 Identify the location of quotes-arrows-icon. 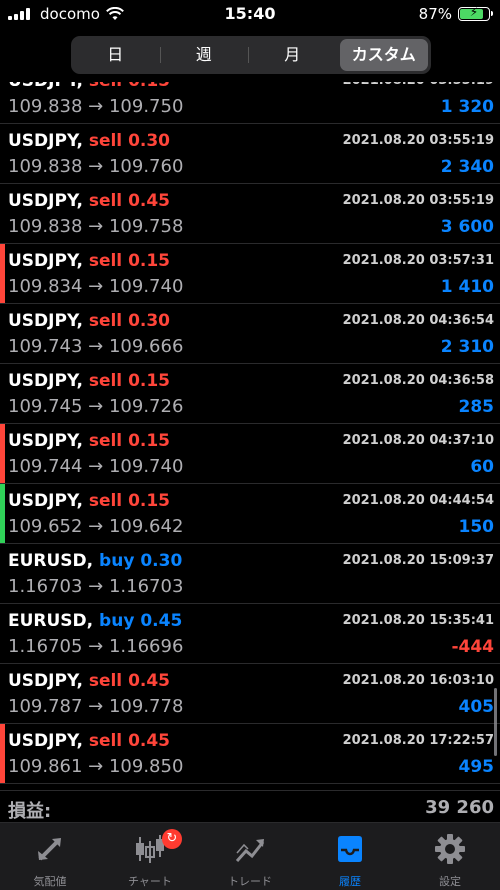
(49, 849).